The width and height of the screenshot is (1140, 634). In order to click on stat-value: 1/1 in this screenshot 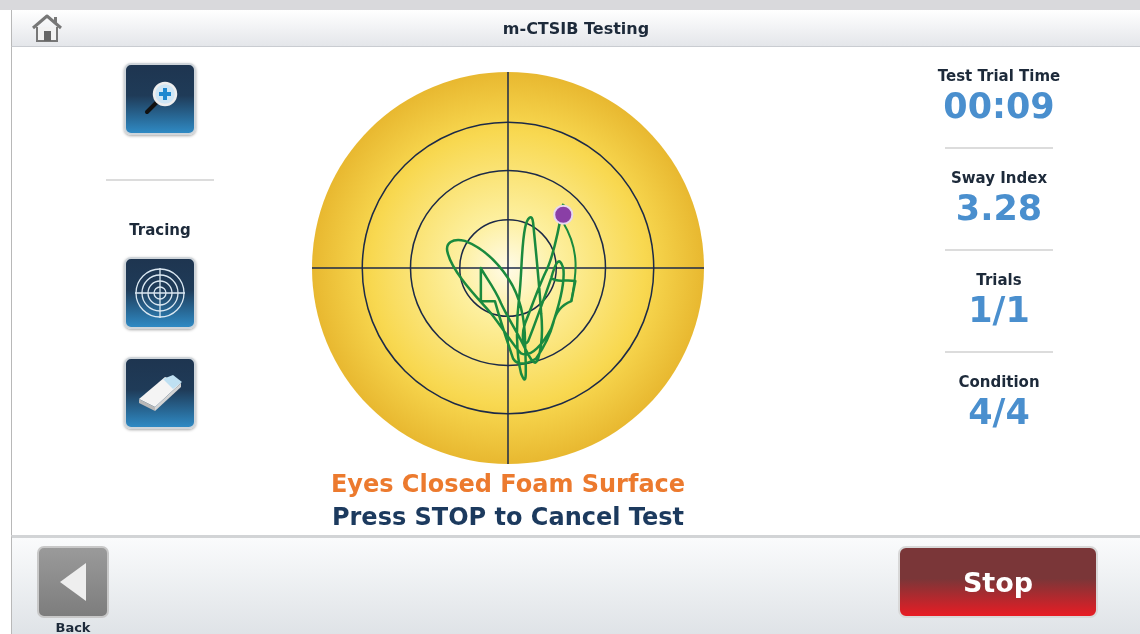, I will do `click(999, 310)`.